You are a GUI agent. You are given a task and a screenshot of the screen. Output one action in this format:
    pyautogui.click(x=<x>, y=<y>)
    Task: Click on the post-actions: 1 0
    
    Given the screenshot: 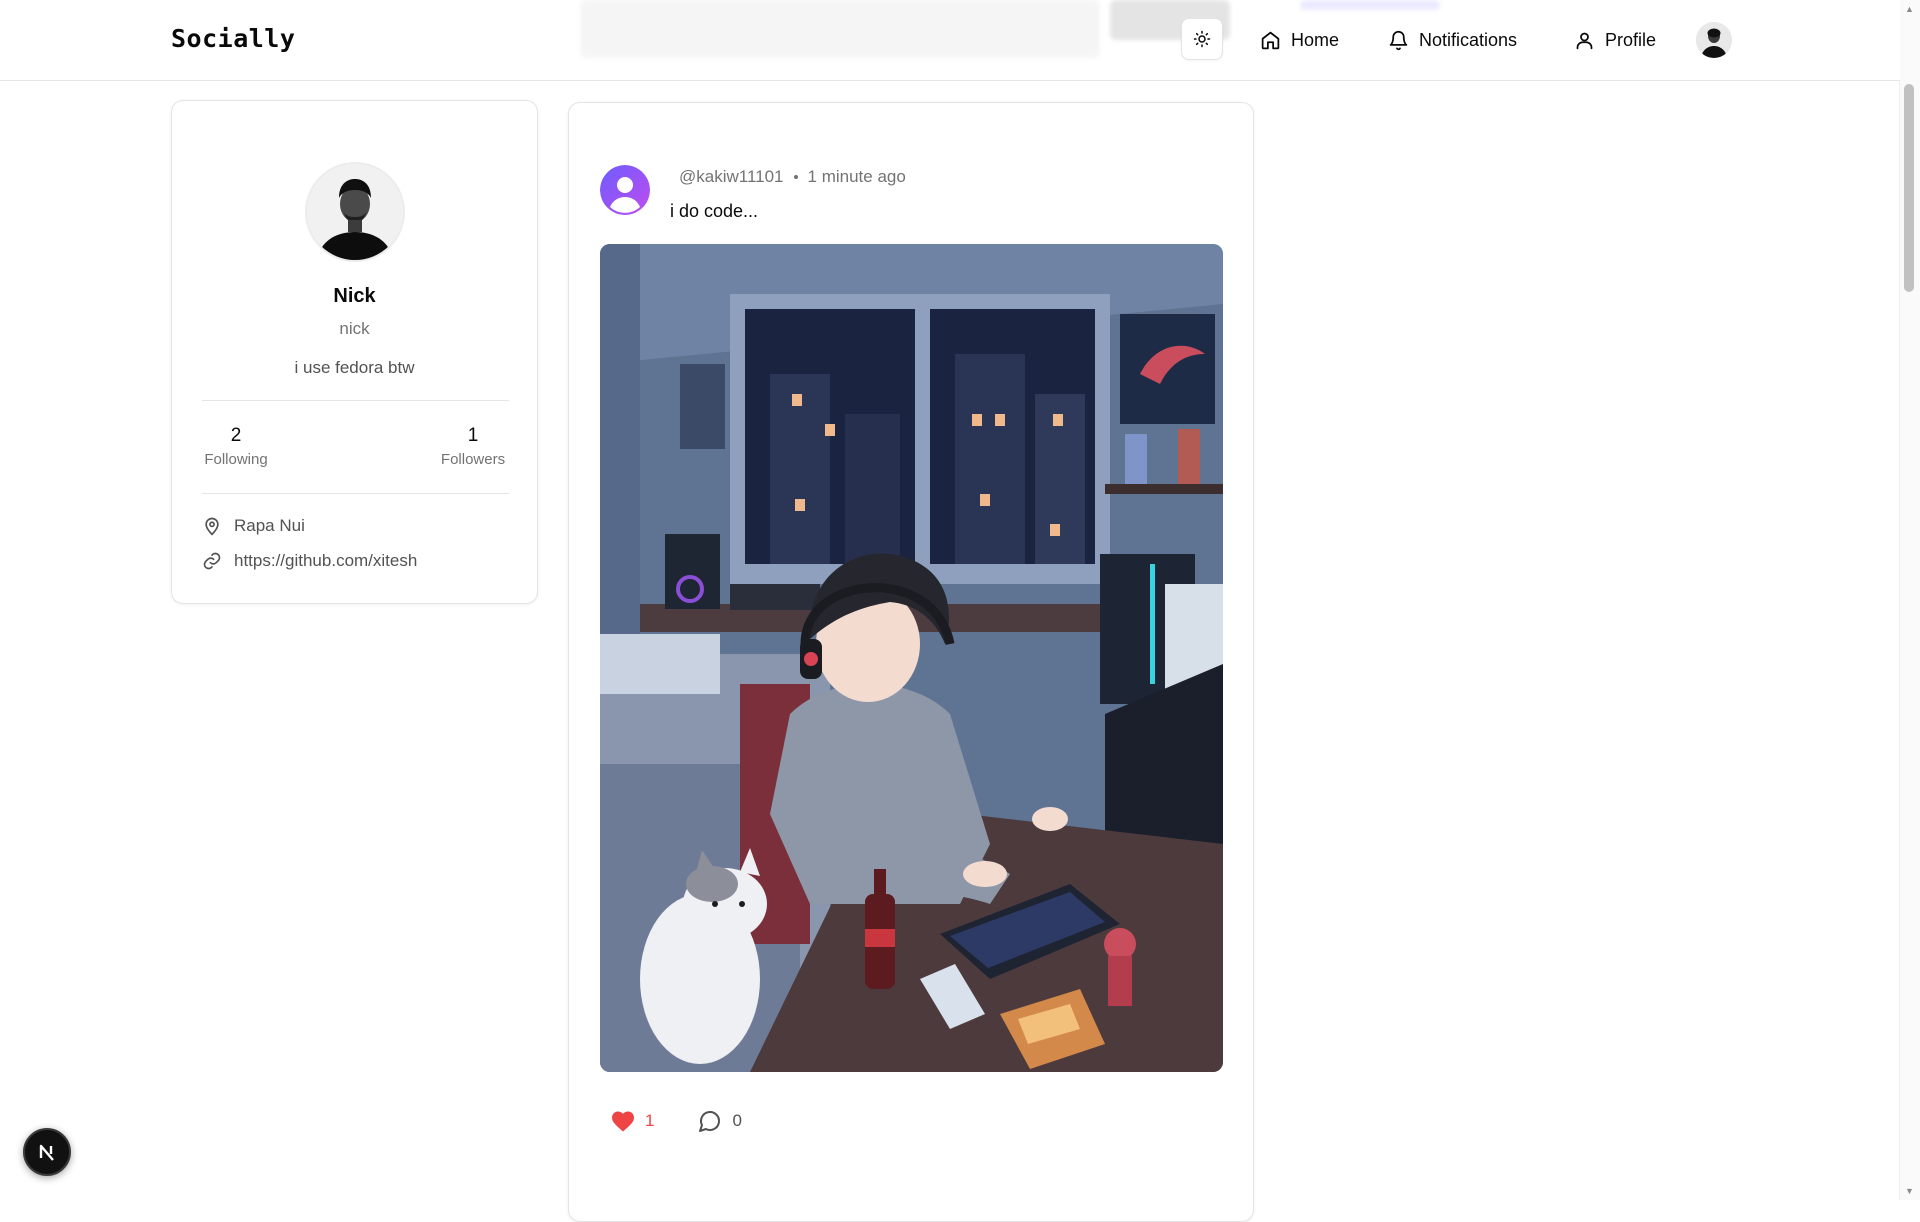 What is the action you would take?
    pyautogui.click(x=676, y=1121)
    